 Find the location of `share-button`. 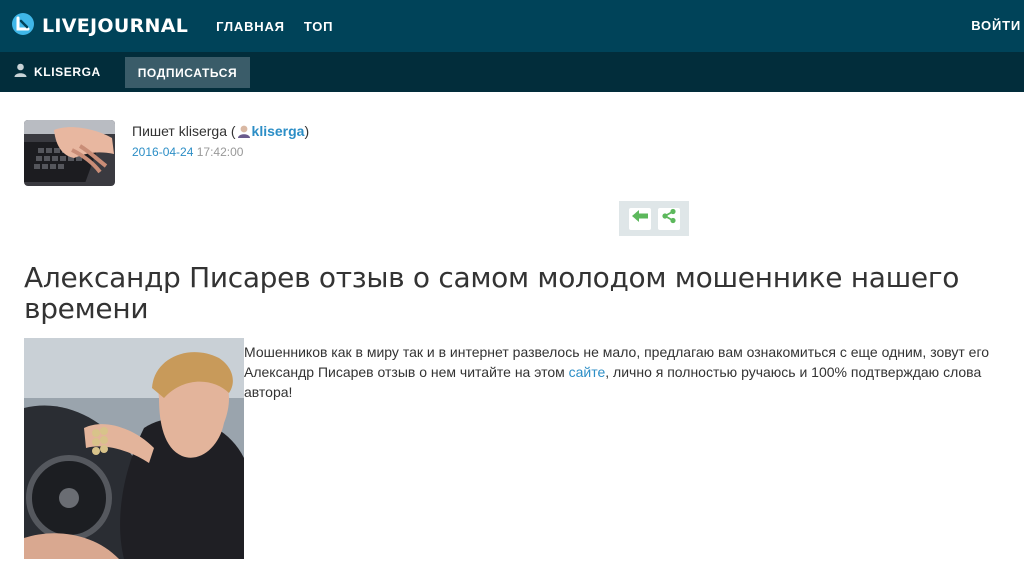

share-button is located at coordinates (668, 218).